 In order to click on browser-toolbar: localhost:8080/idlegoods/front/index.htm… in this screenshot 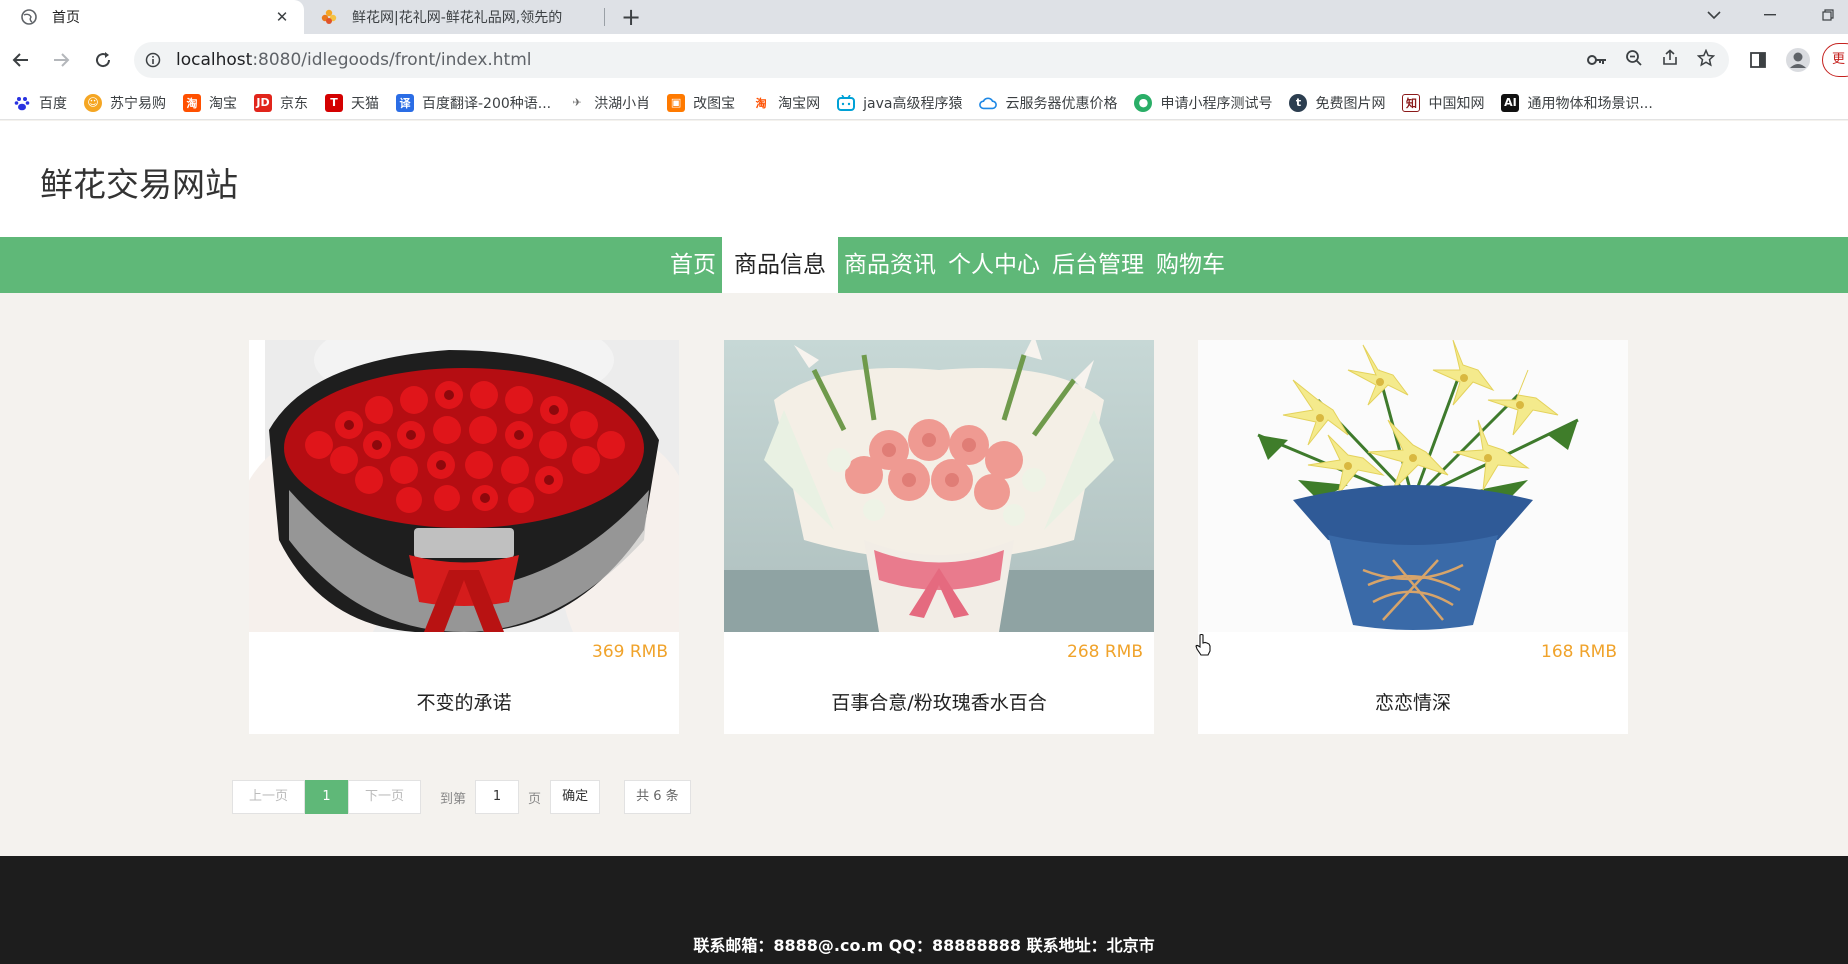, I will do `click(924, 60)`.